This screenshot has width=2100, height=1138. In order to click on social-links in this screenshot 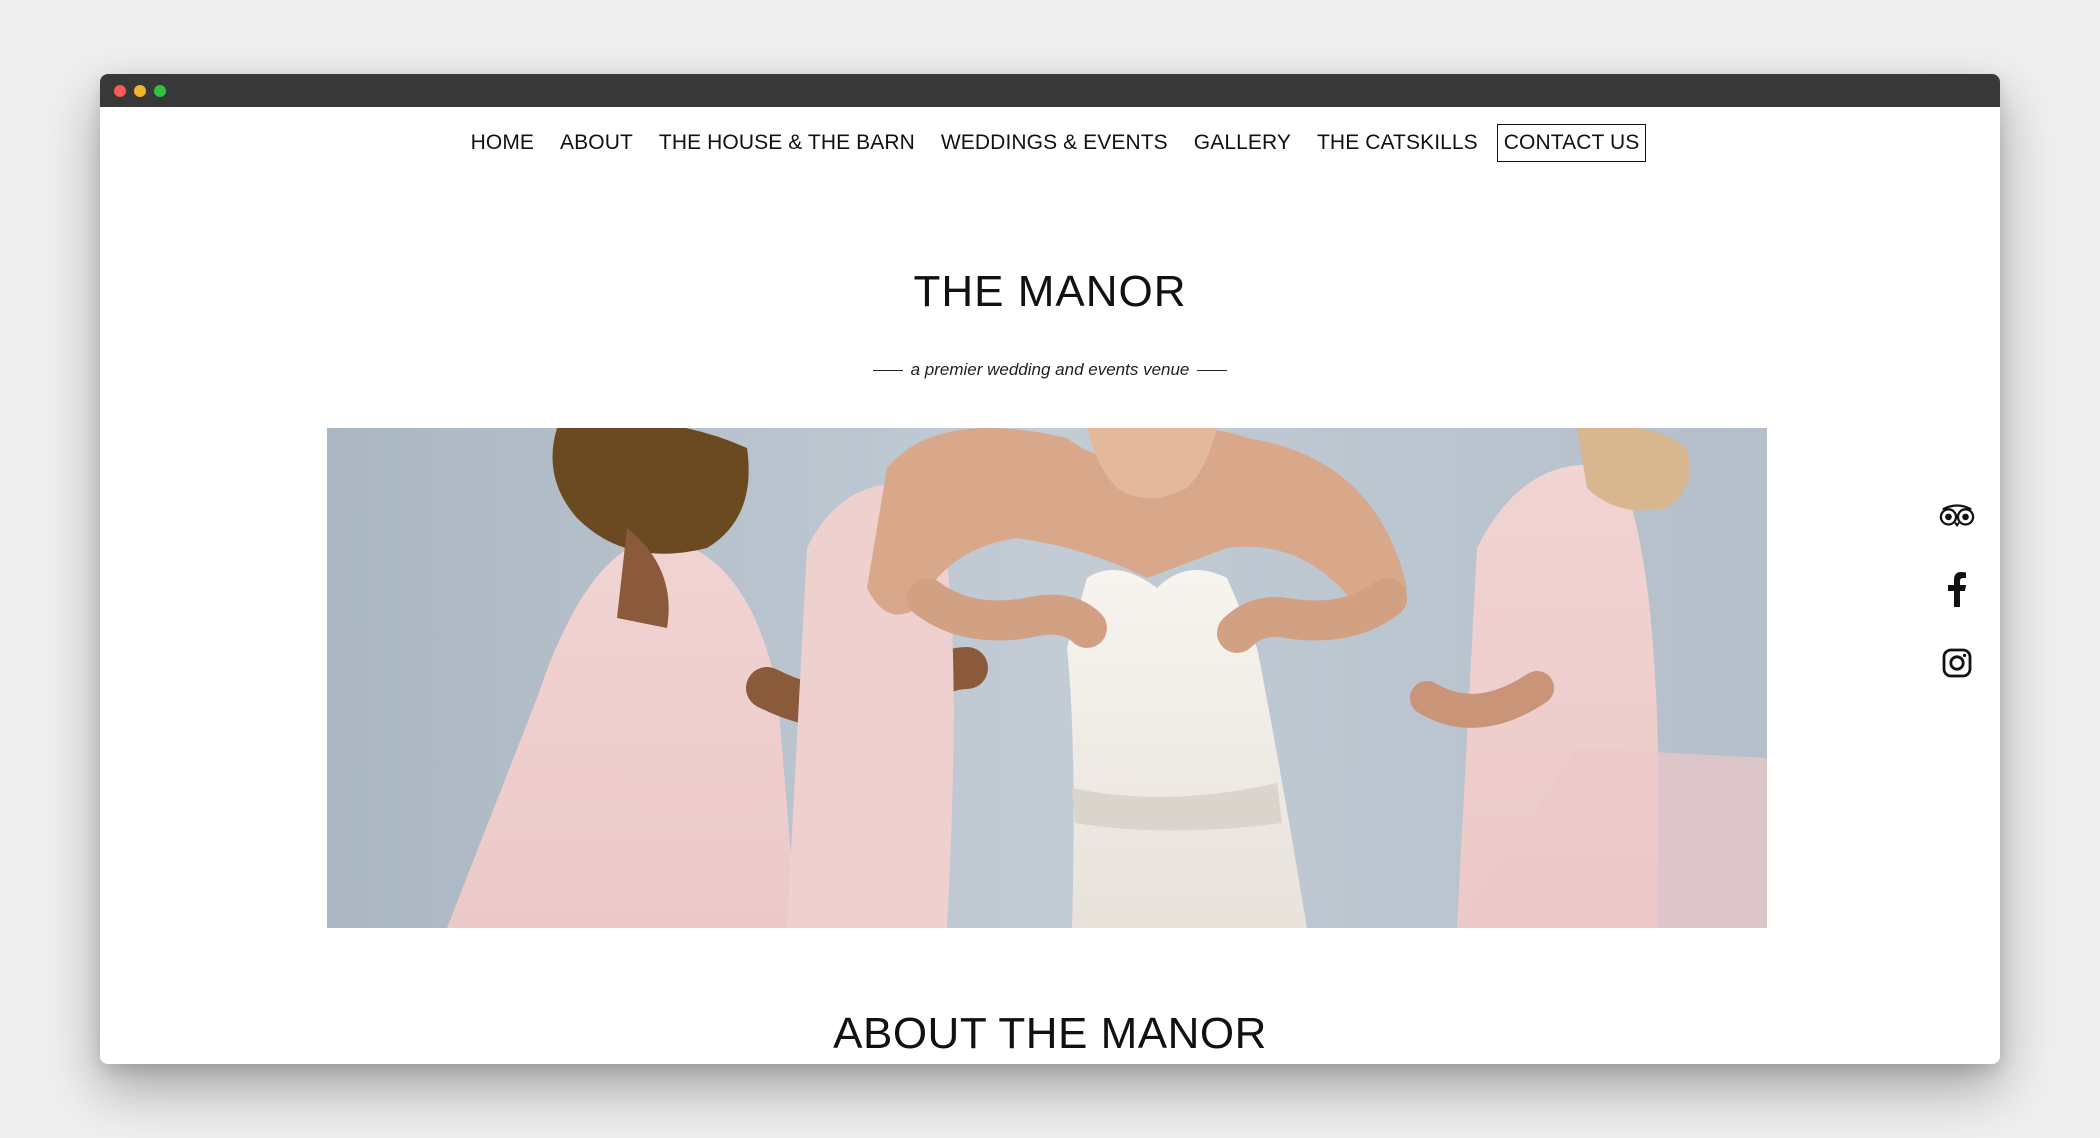, I will do `click(1957, 589)`.